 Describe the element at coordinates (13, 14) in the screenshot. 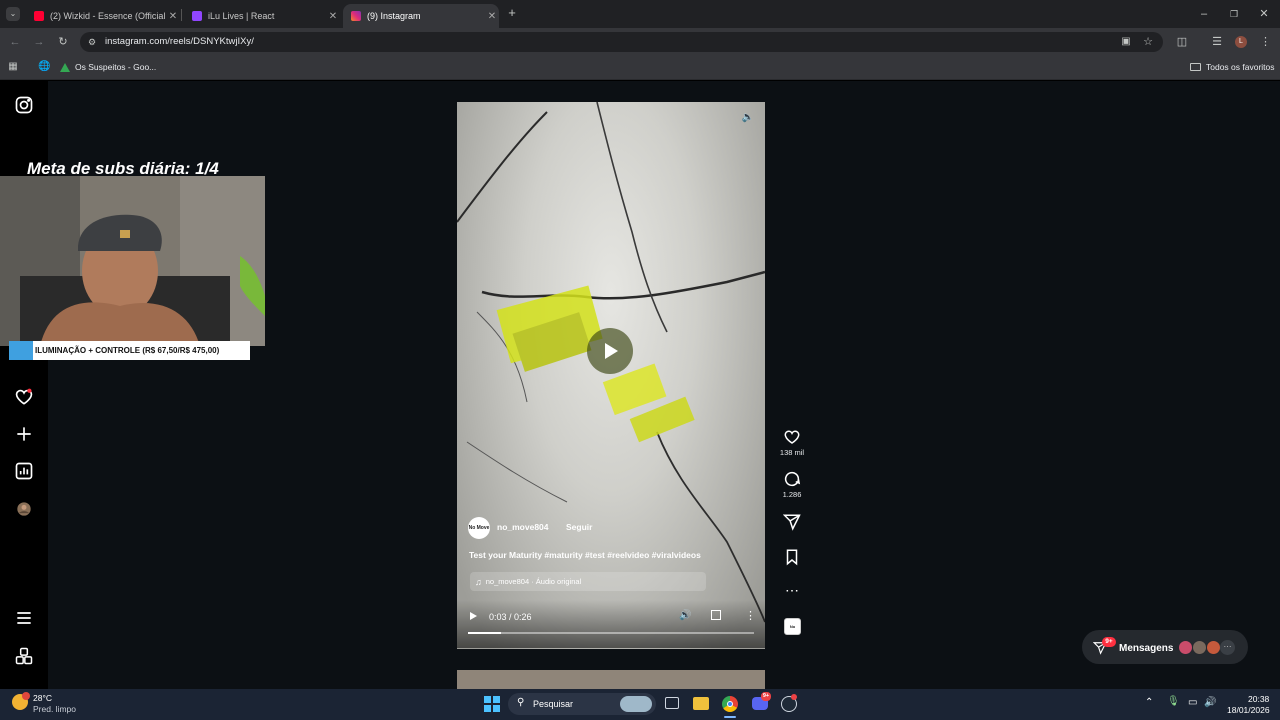

I see `tab-search-icon: ⌄` at that location.